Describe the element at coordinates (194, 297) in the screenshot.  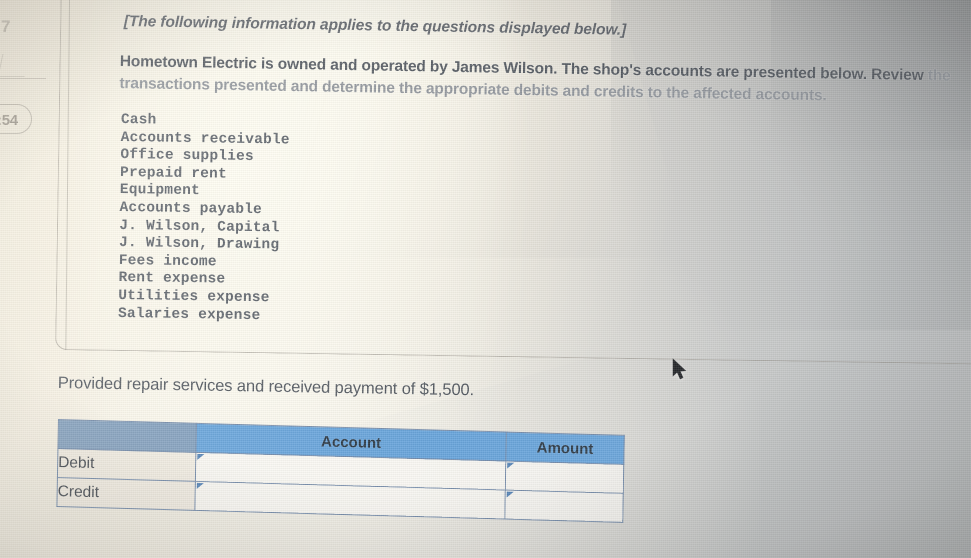
I see `account-item: Utilities expense` at that location.